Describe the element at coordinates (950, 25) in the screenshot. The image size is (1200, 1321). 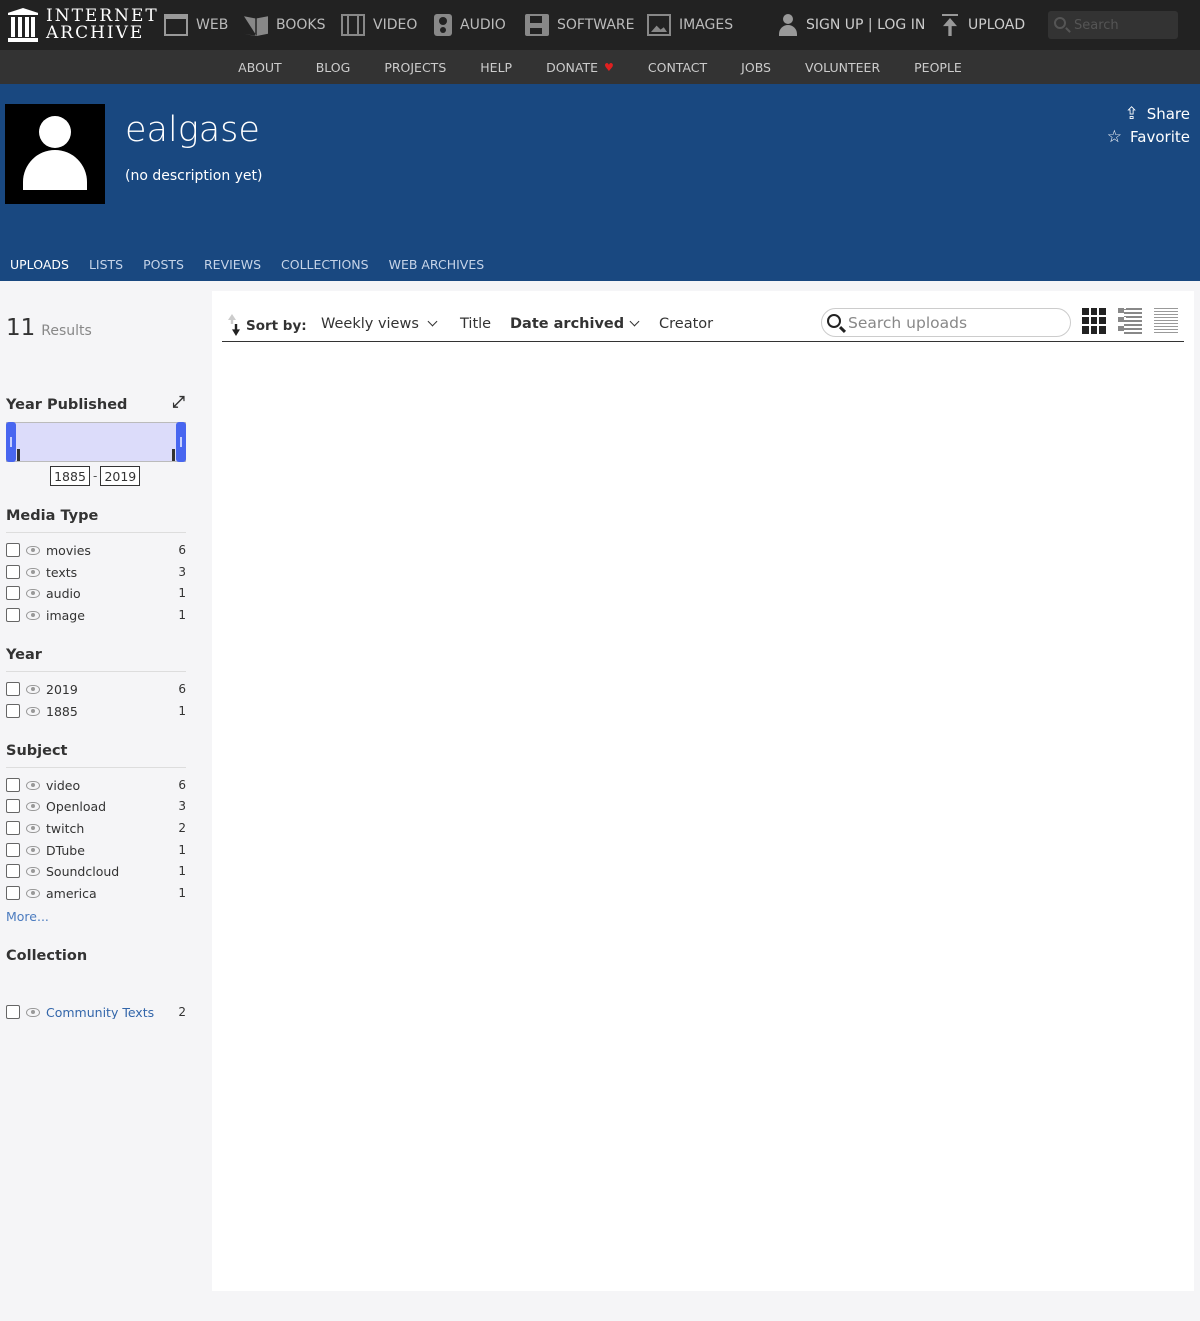
I see `upload-icon` at that location.